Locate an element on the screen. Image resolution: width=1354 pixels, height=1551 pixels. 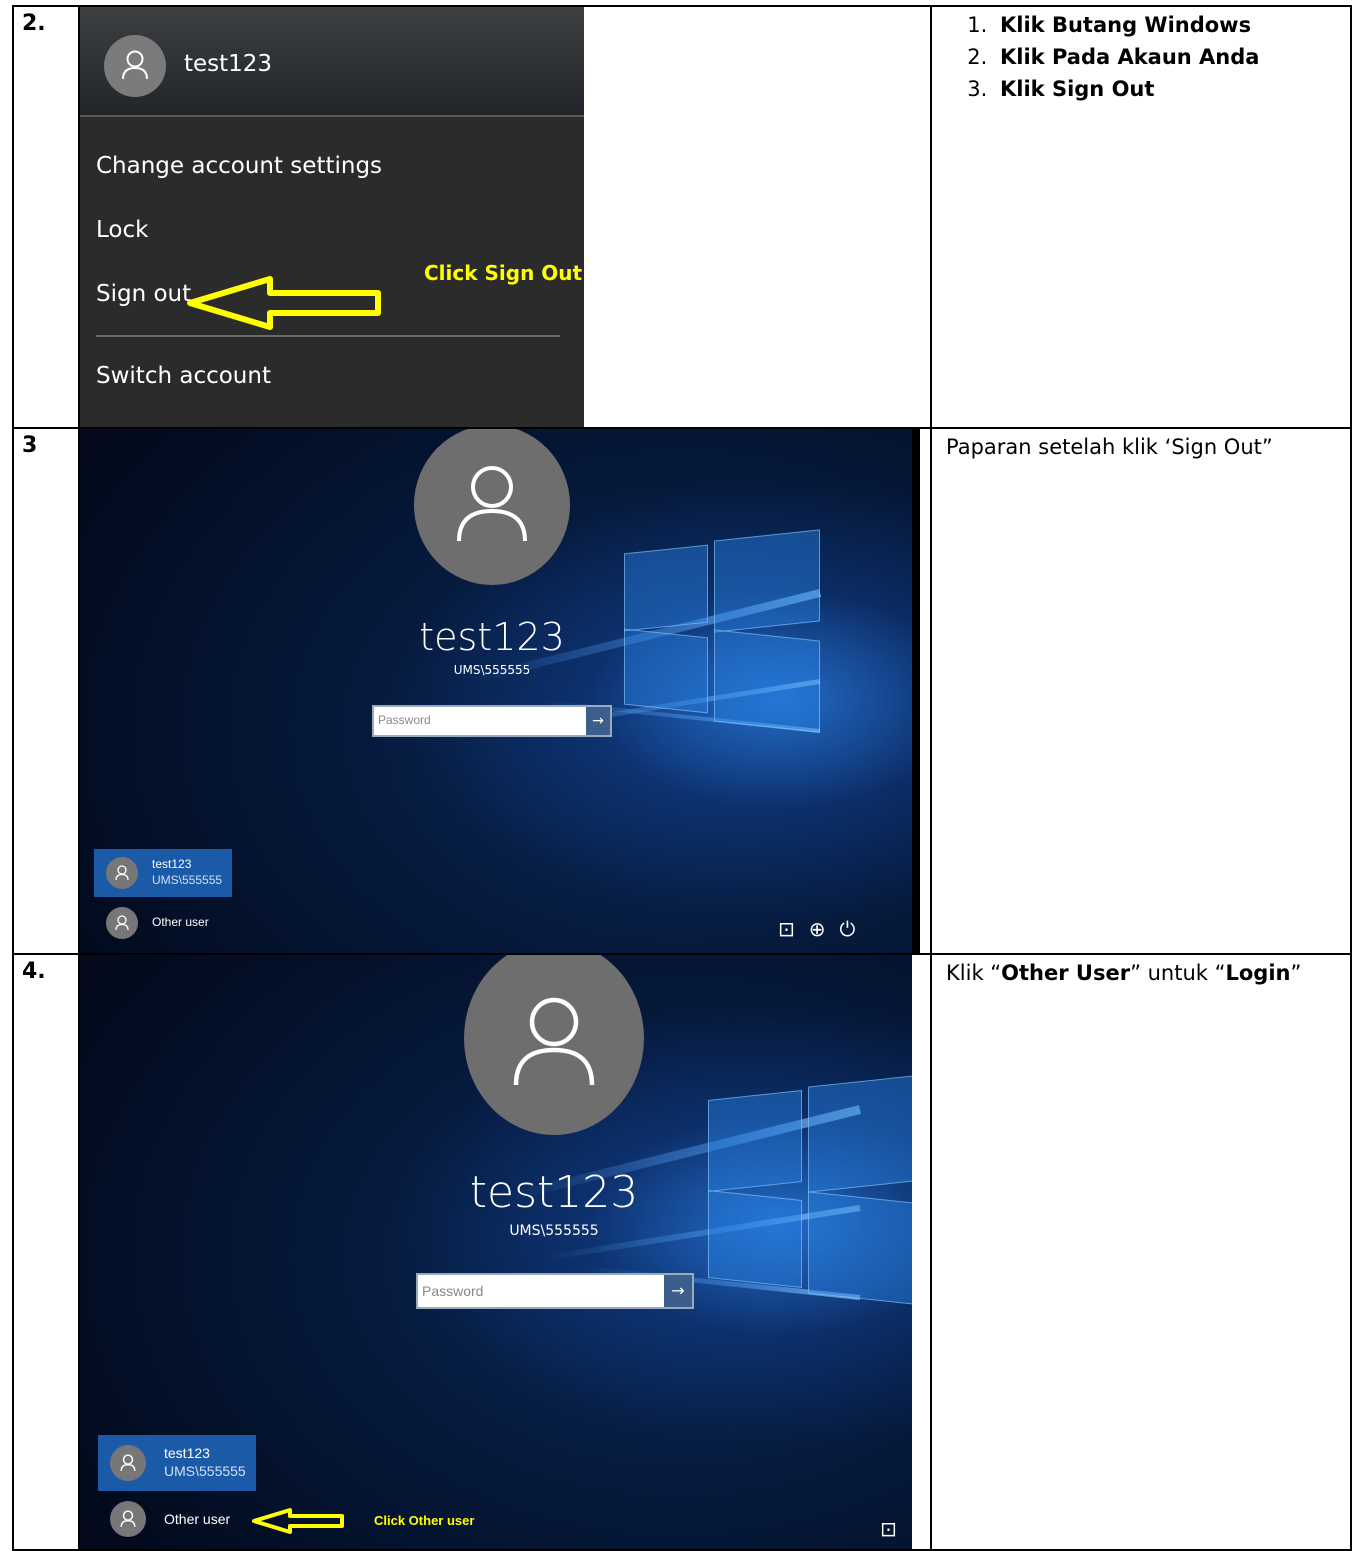
lock-item: Lock is located at coordinates (122, 230).